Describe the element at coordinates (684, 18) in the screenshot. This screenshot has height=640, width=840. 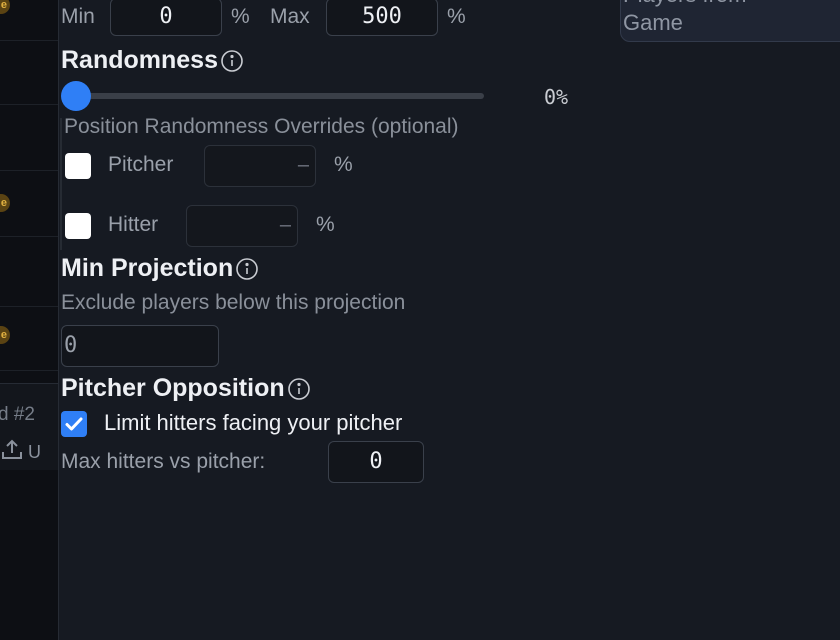
I see `card-title: Players from Game` at that location.